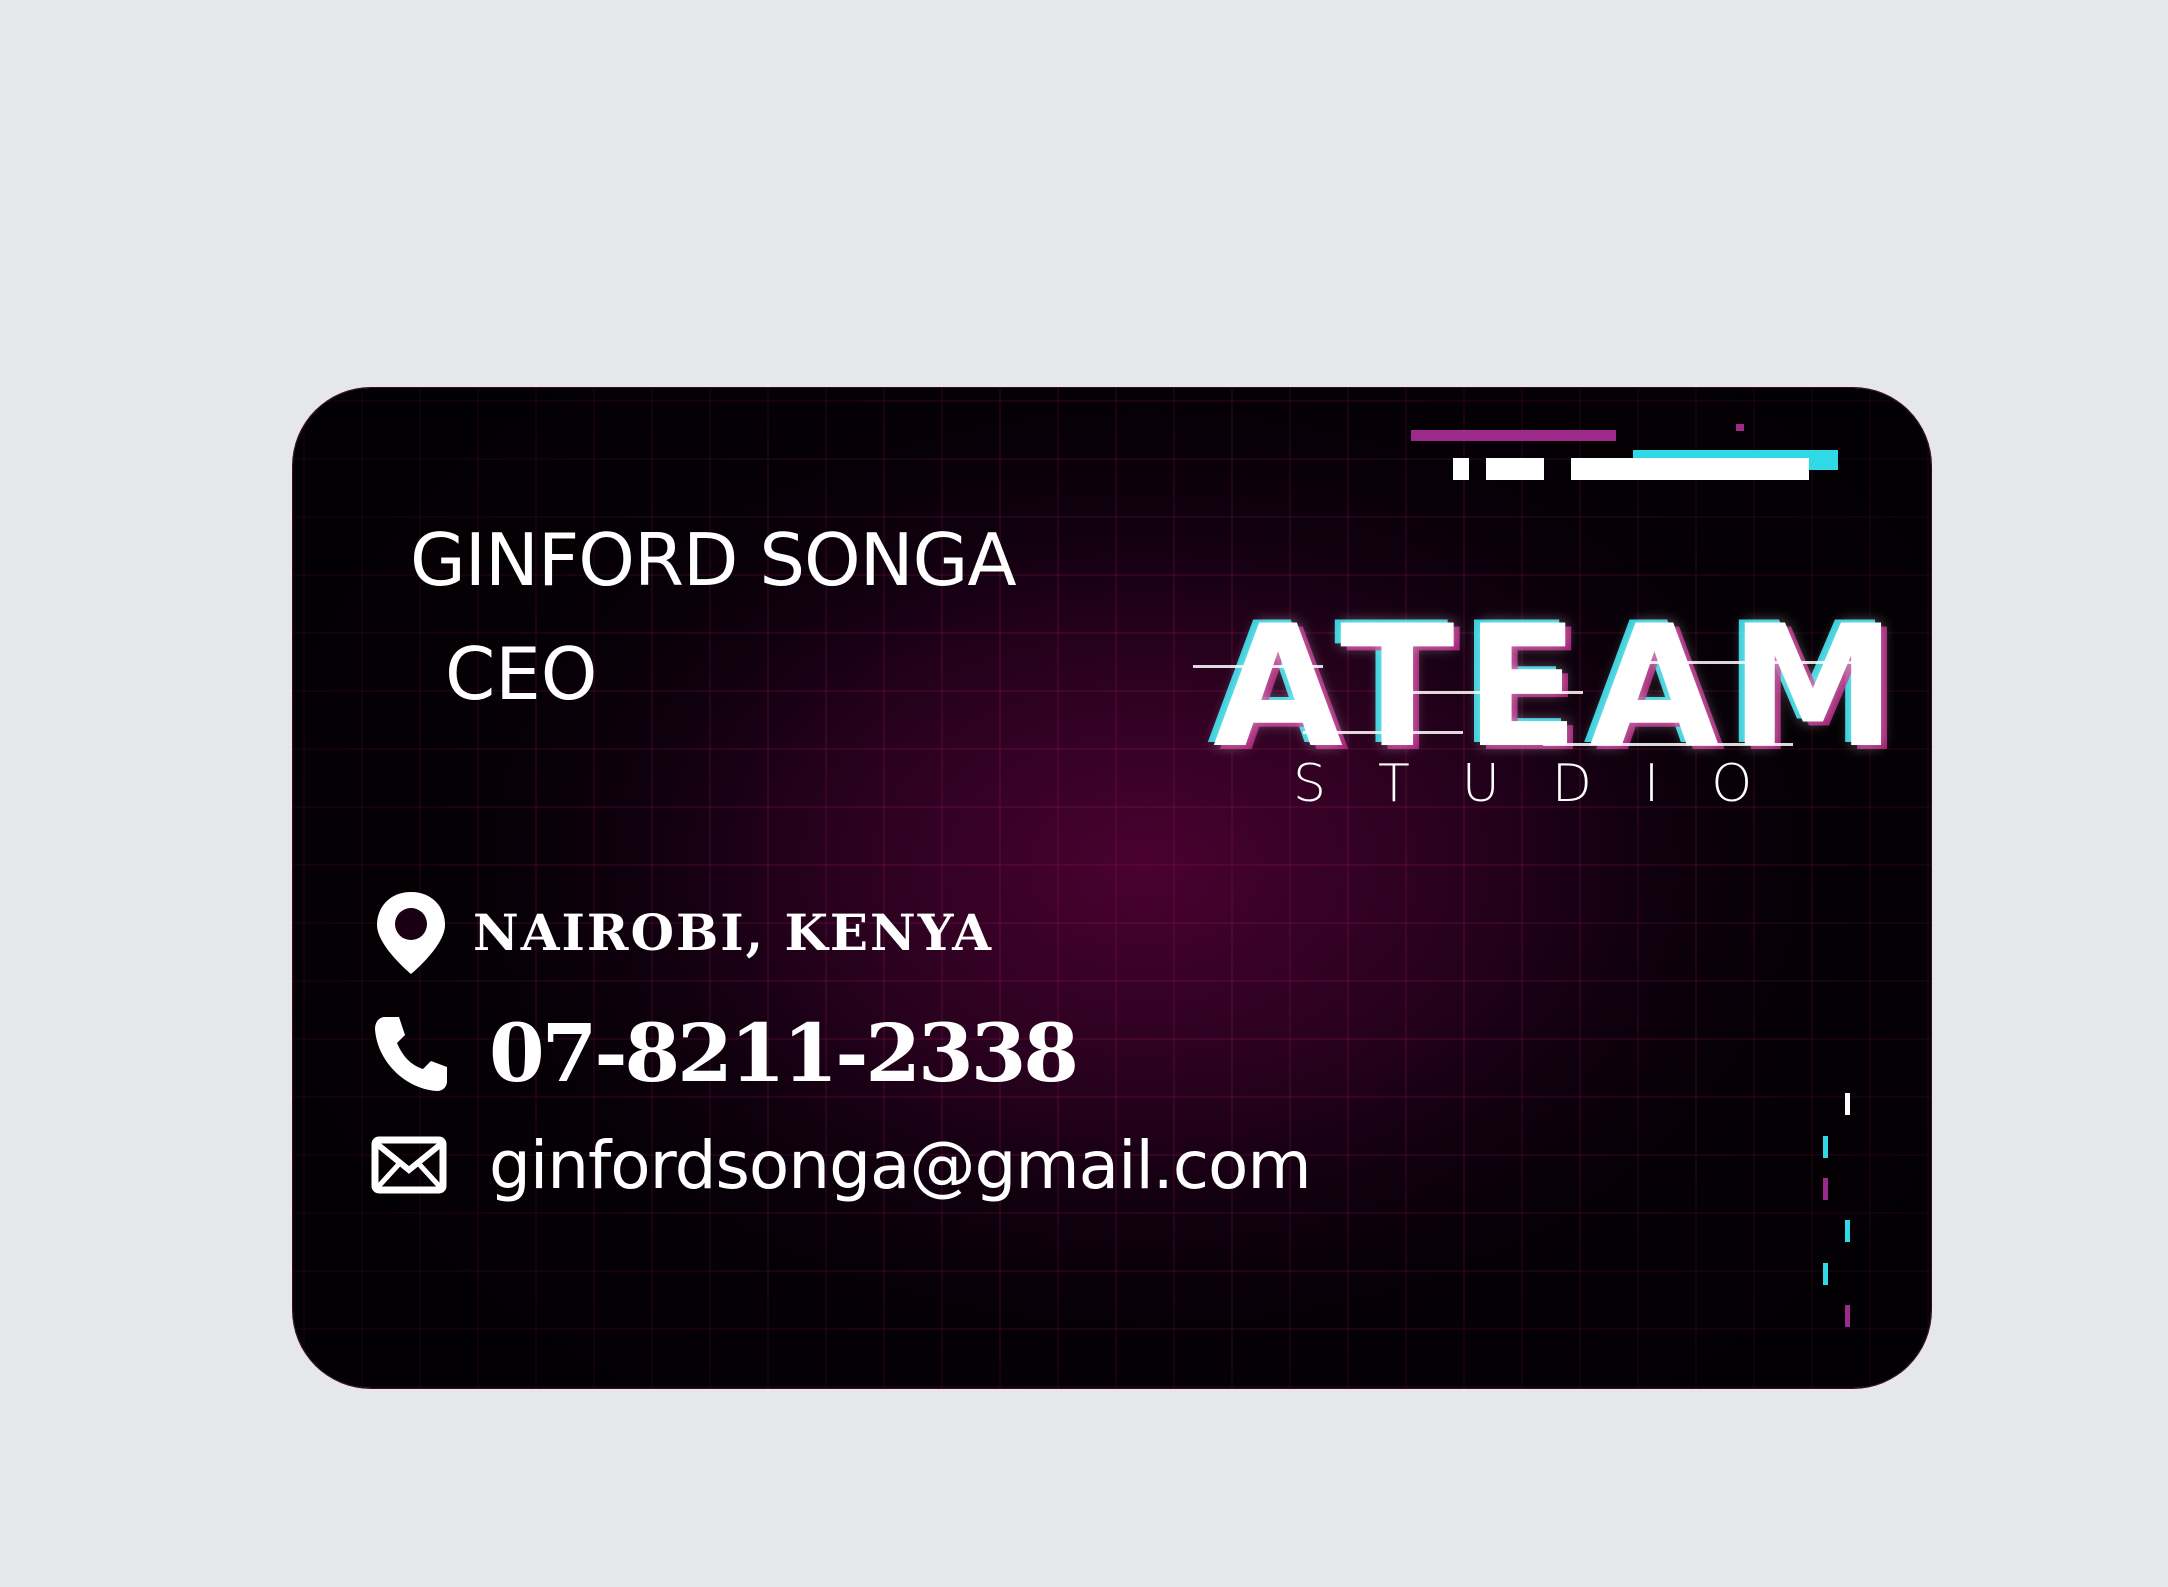 The width and height of the screenshot is (2168, 1587). I want to click on location-row: NAIROBI, KENYA, so click(682, 933).